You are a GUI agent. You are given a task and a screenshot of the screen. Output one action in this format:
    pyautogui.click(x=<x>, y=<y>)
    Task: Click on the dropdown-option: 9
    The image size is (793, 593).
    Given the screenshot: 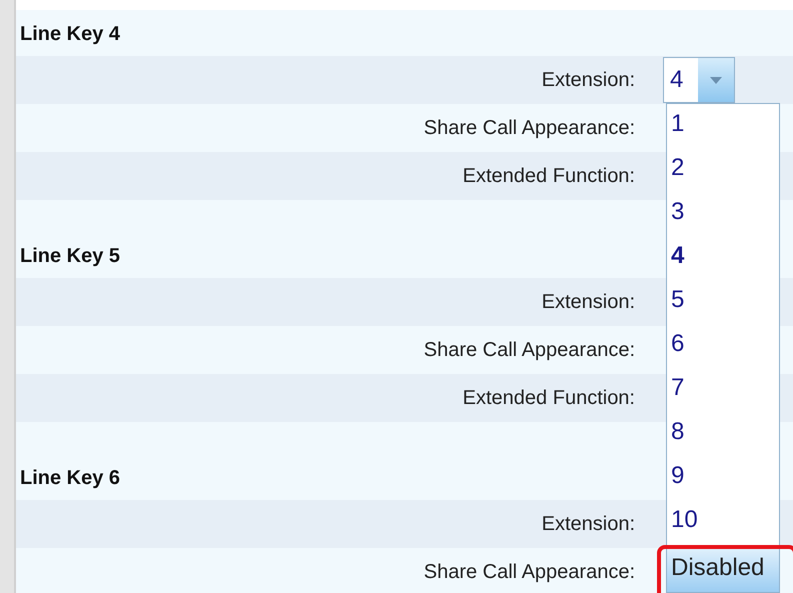 What is the action you would take?
    pyautogui.click(x=723, y=478)
    